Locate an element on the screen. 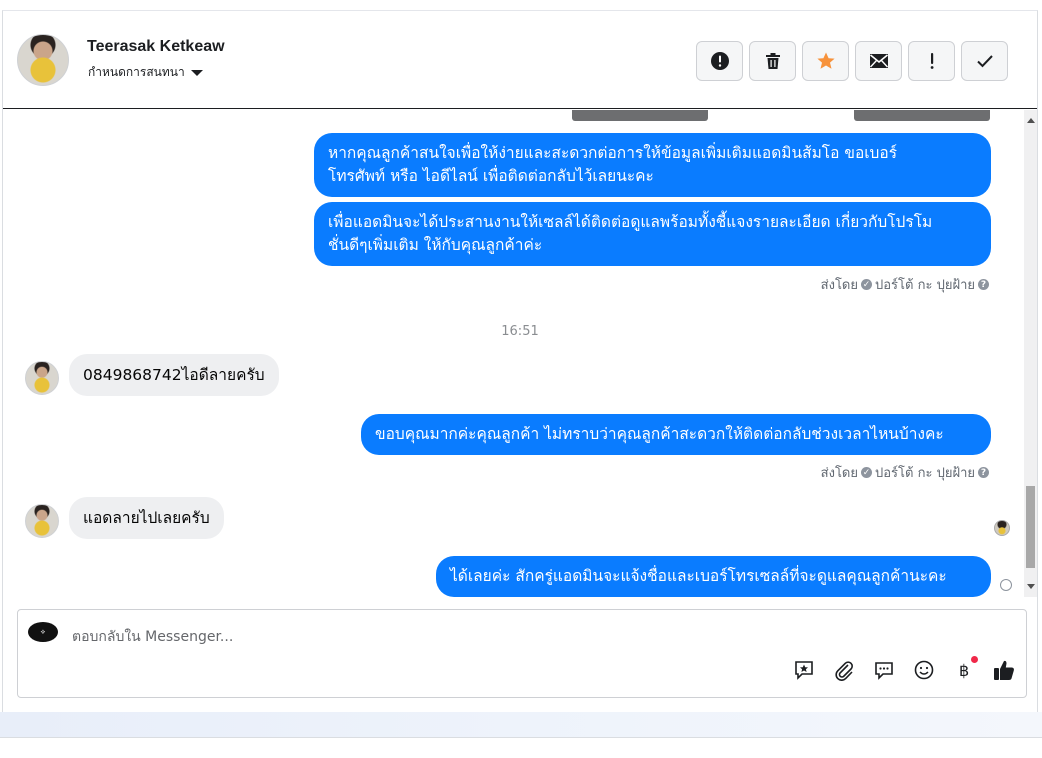 The width and height of the screenshot is (1042, 758). scroll-down-arrow-icon is located at coordinates (1031, 586).